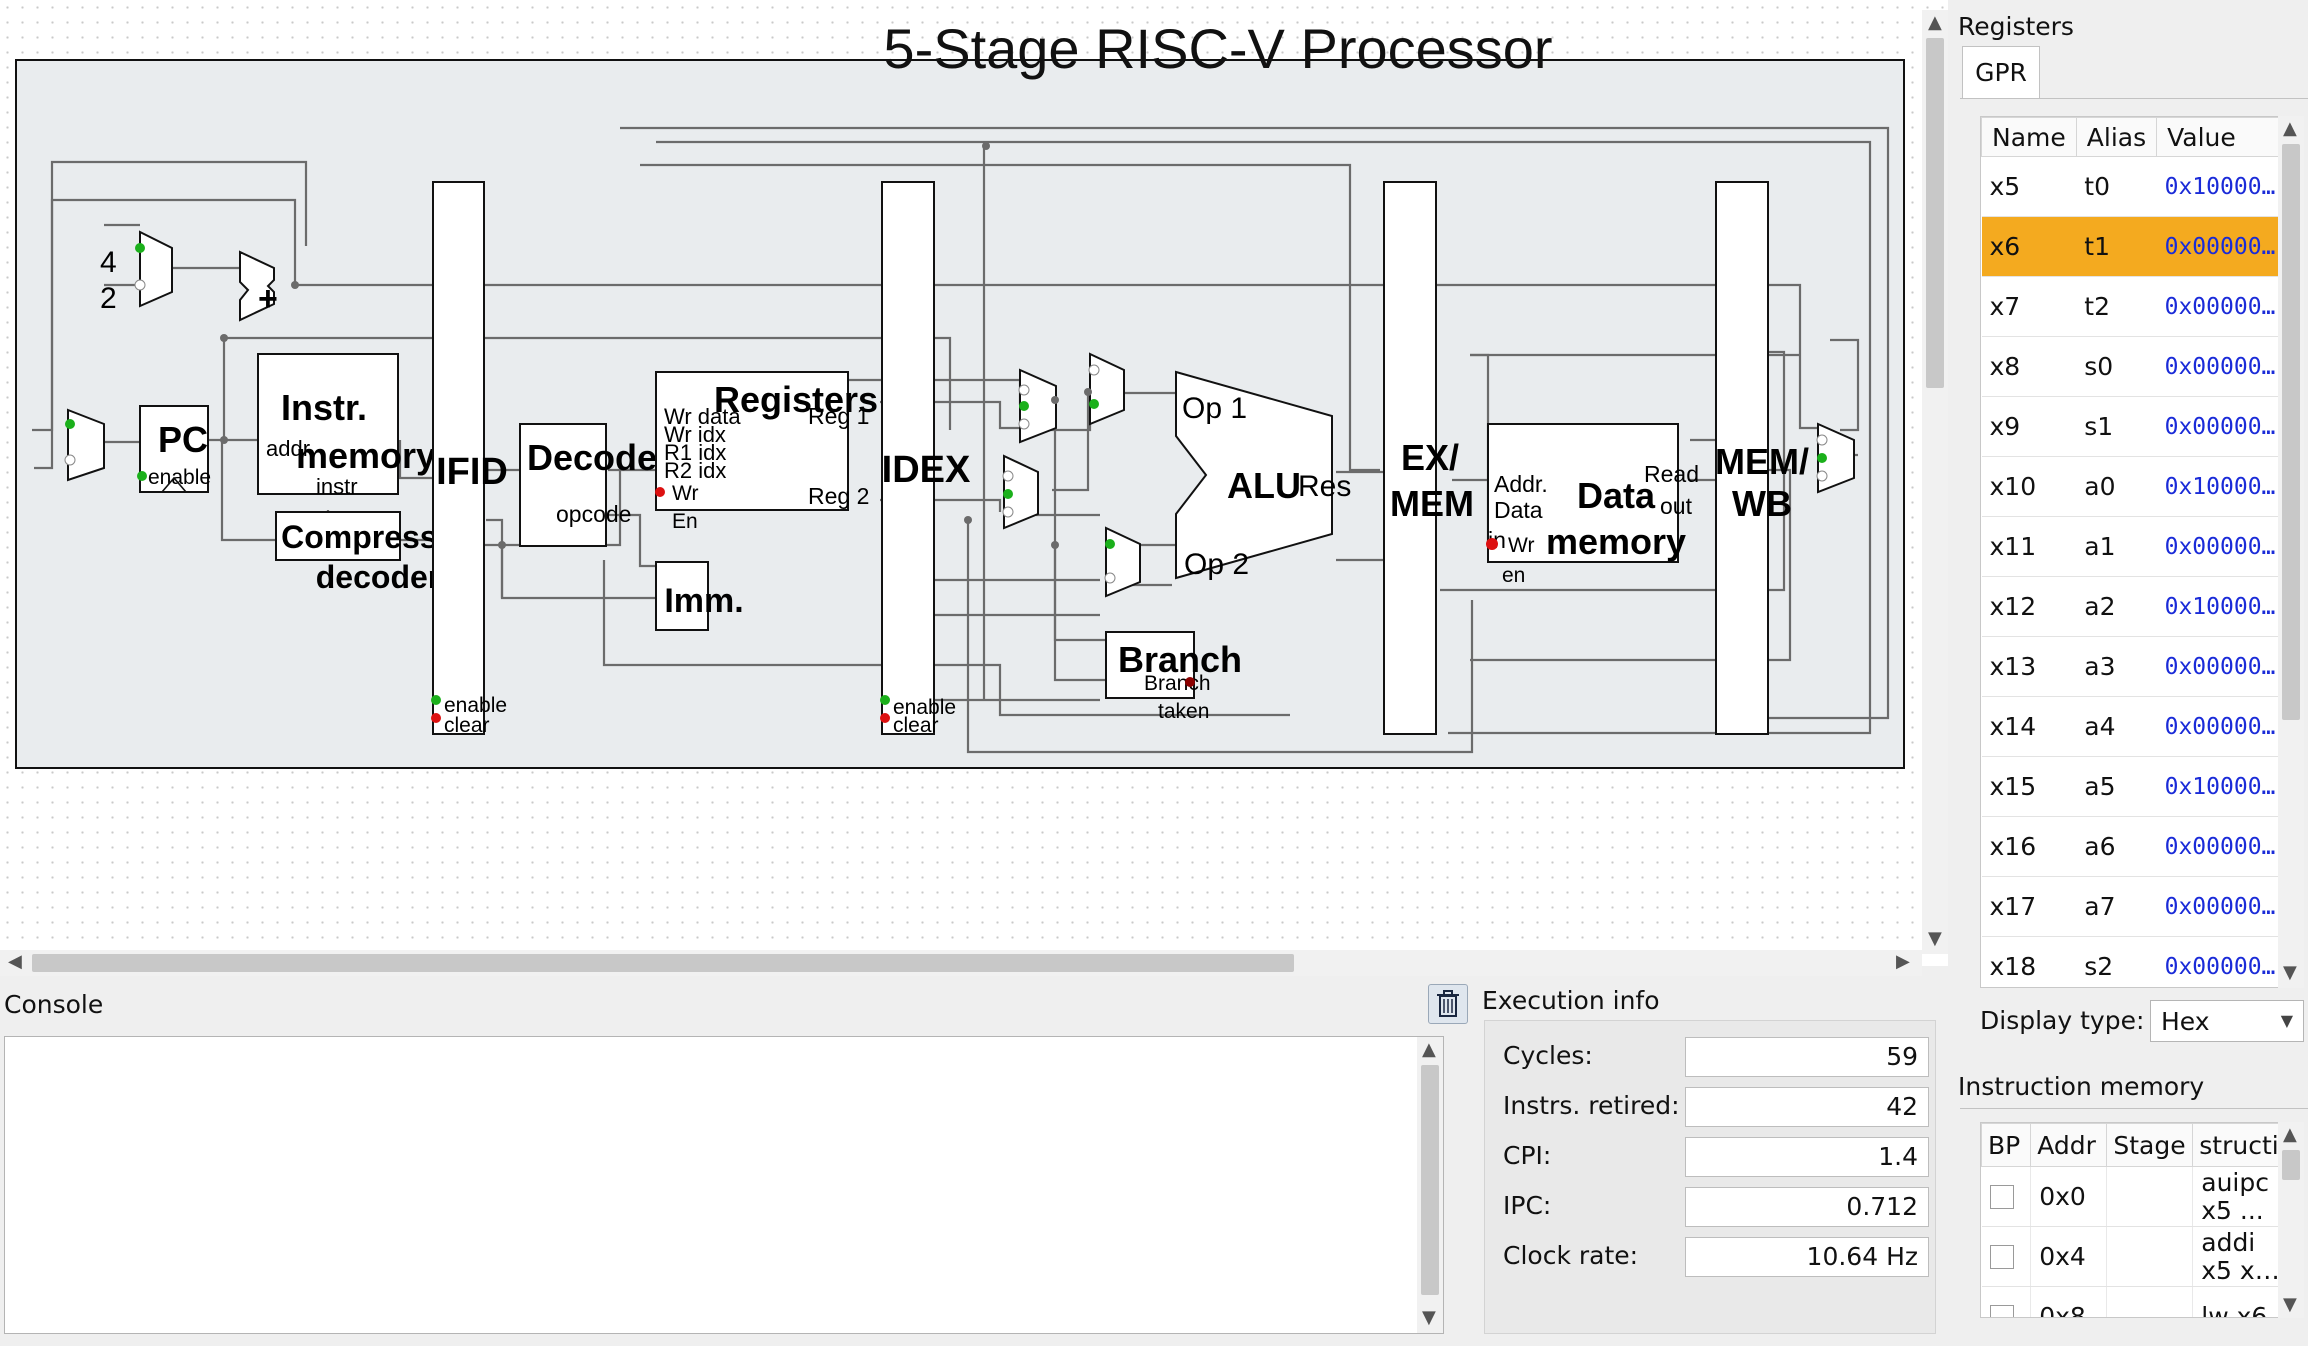  What do you see at coordinates (1935, 23) in the screenshot?
I see `scroll-up-icon: ▲` at bounding box center [1935, 23].